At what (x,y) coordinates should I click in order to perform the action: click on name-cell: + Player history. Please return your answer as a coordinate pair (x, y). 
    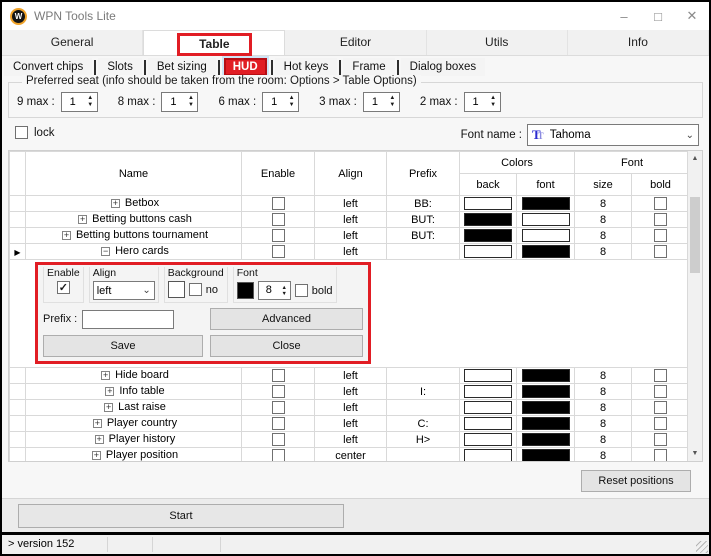
    Looking at the image, I should click on (133, 439).